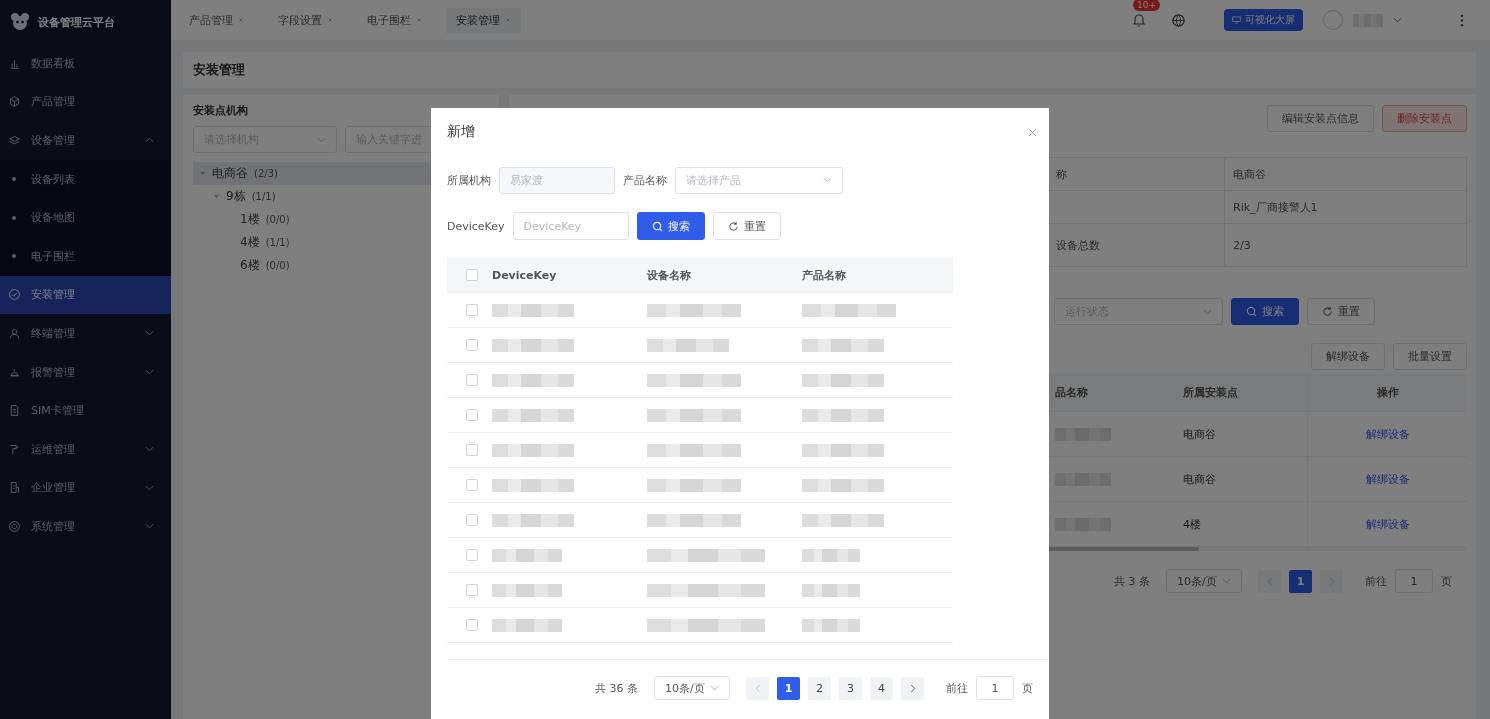  I want to click on org-field: 易家渡, so click(557, 180).